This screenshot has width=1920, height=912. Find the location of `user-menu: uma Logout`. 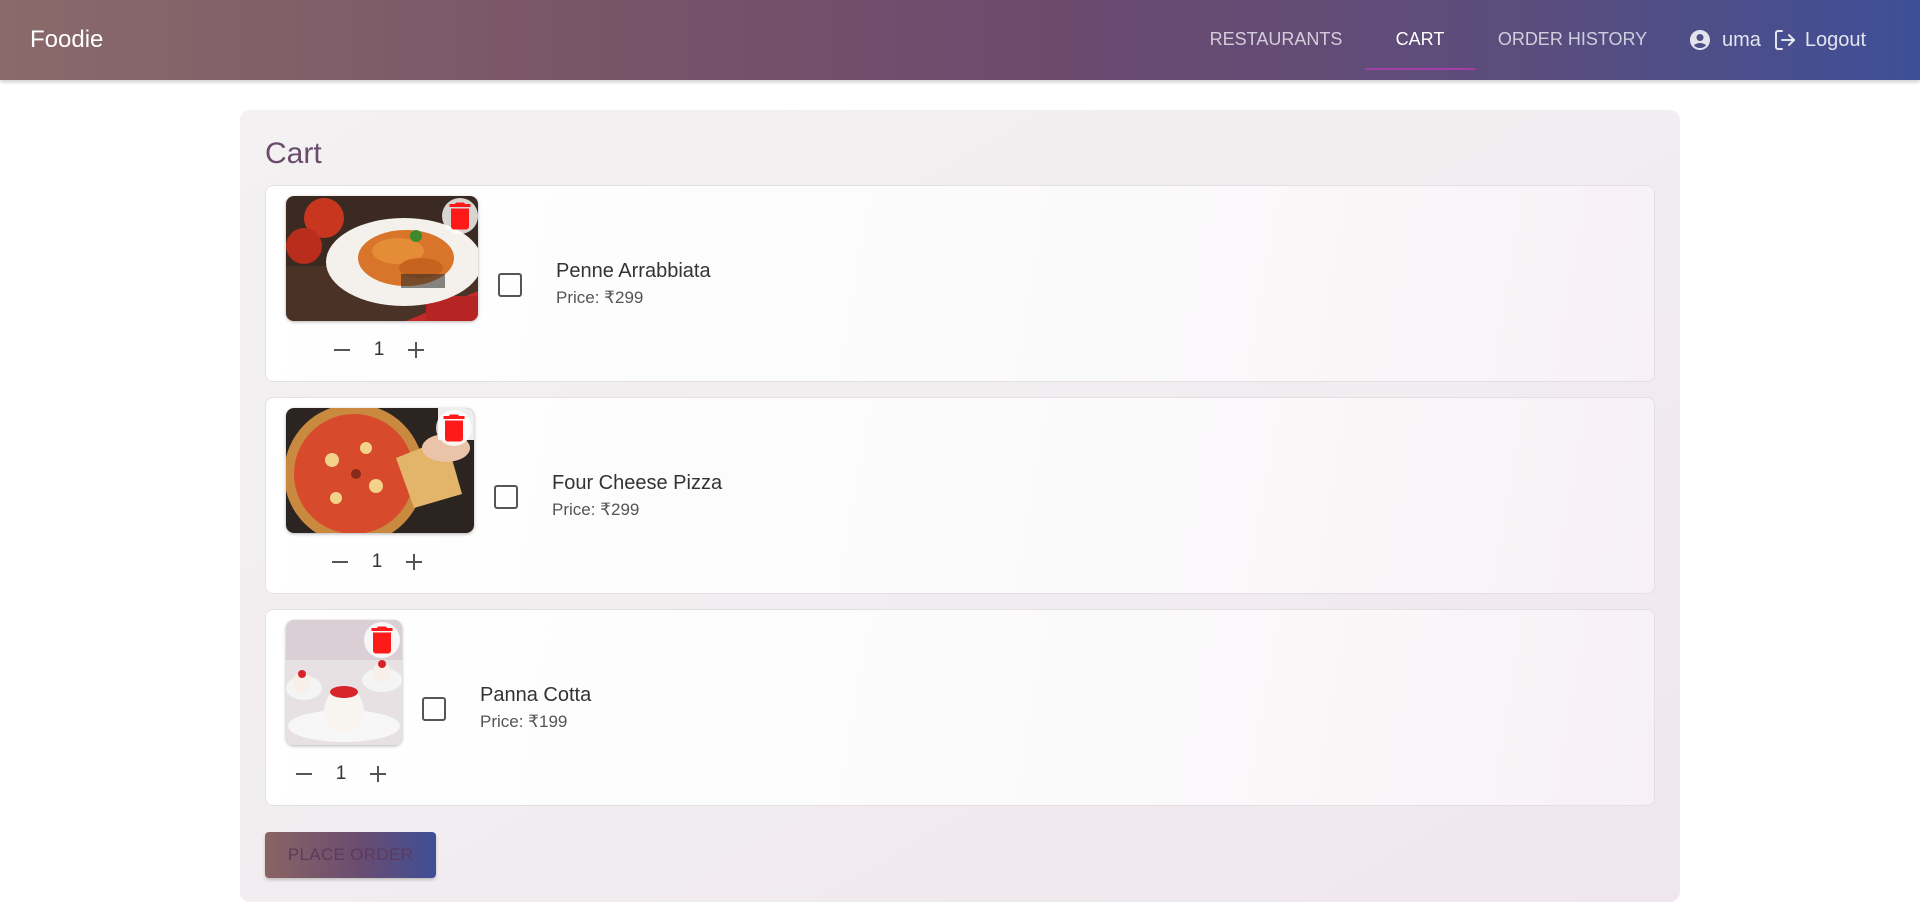

user-menu: uma Logout is located at coordinates (1777, 40).